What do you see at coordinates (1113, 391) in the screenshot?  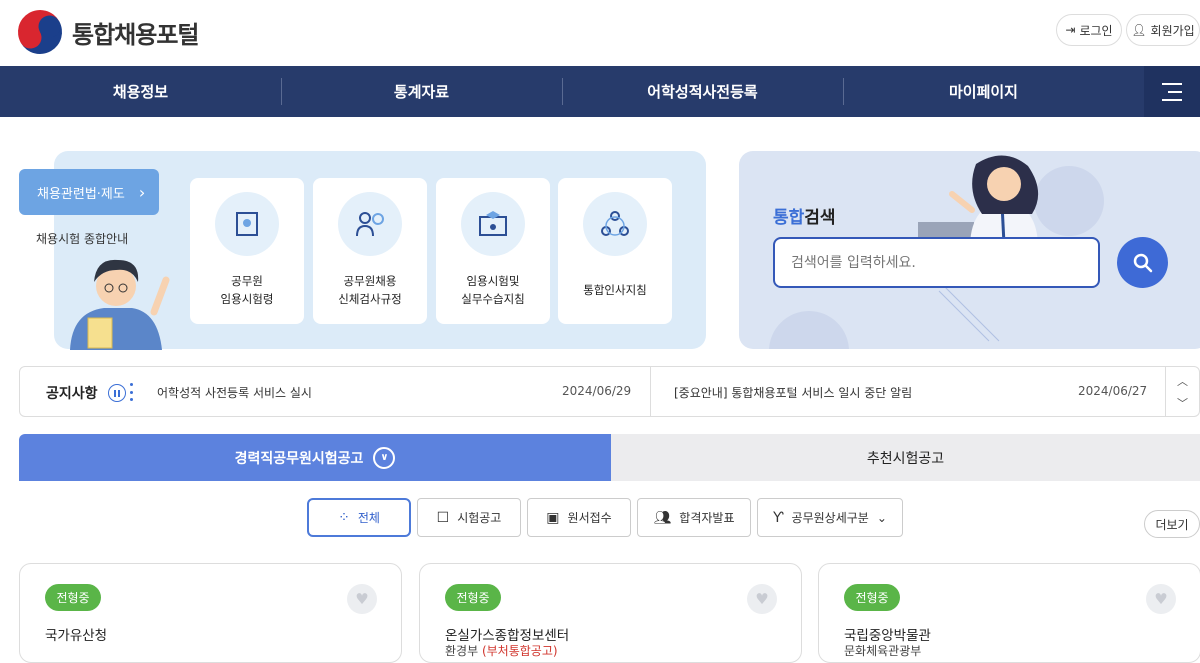 I see `notice-date-2: 2024/06/27` at bounding box center [1113, 391].